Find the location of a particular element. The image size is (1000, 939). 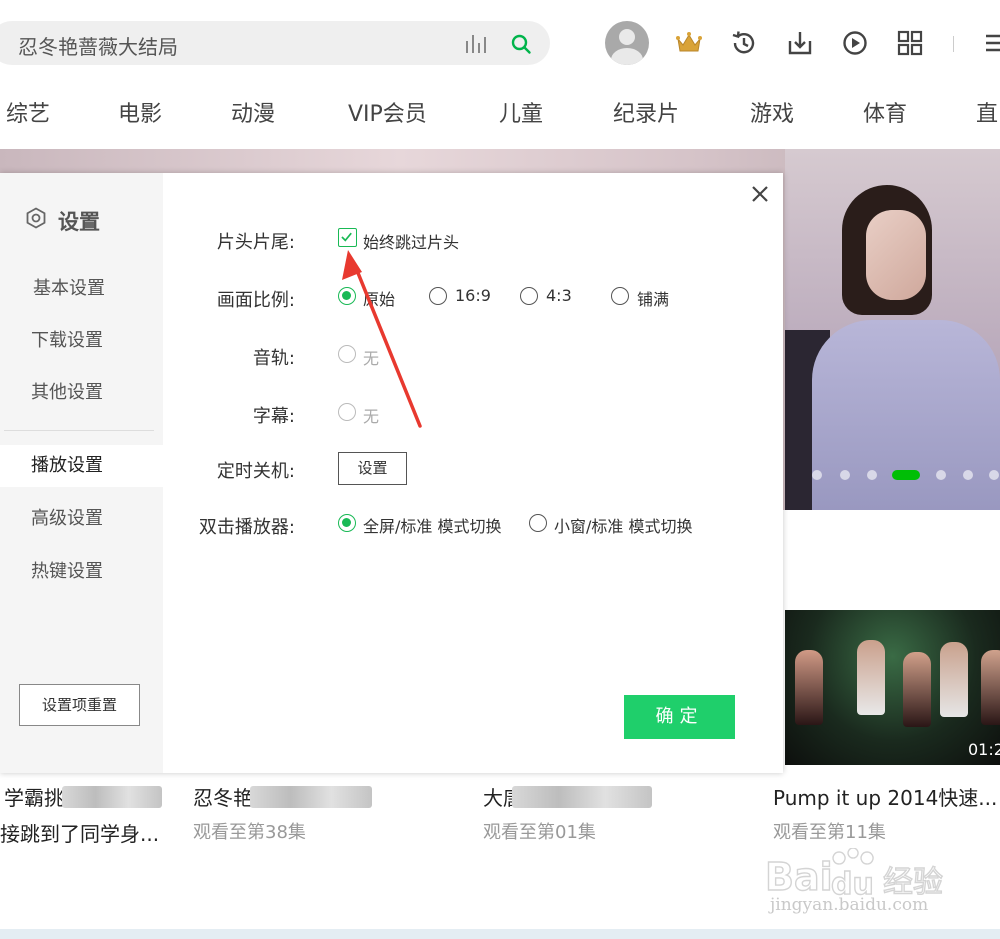

skip-intro-checkbox is located at coordinates (347, 237).